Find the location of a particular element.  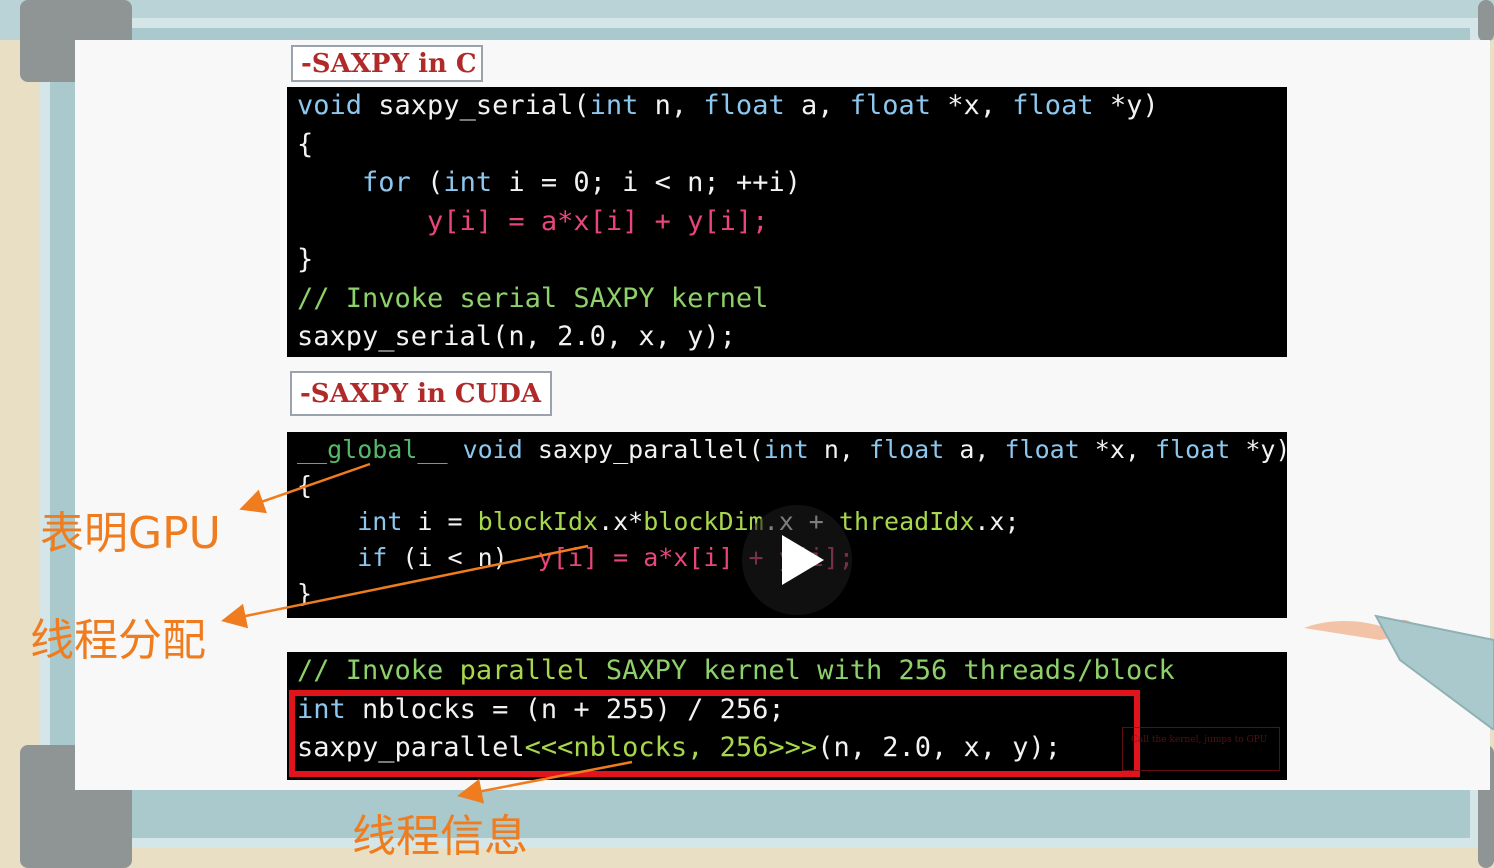

pointing-hand is located at coordinates (1399, 672).